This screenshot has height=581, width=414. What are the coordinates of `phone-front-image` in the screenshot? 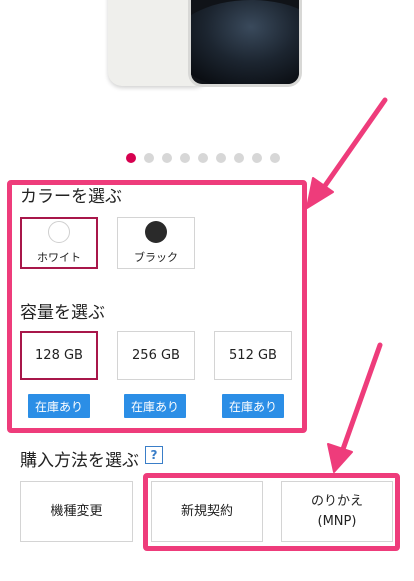 It's located at (245, 43).